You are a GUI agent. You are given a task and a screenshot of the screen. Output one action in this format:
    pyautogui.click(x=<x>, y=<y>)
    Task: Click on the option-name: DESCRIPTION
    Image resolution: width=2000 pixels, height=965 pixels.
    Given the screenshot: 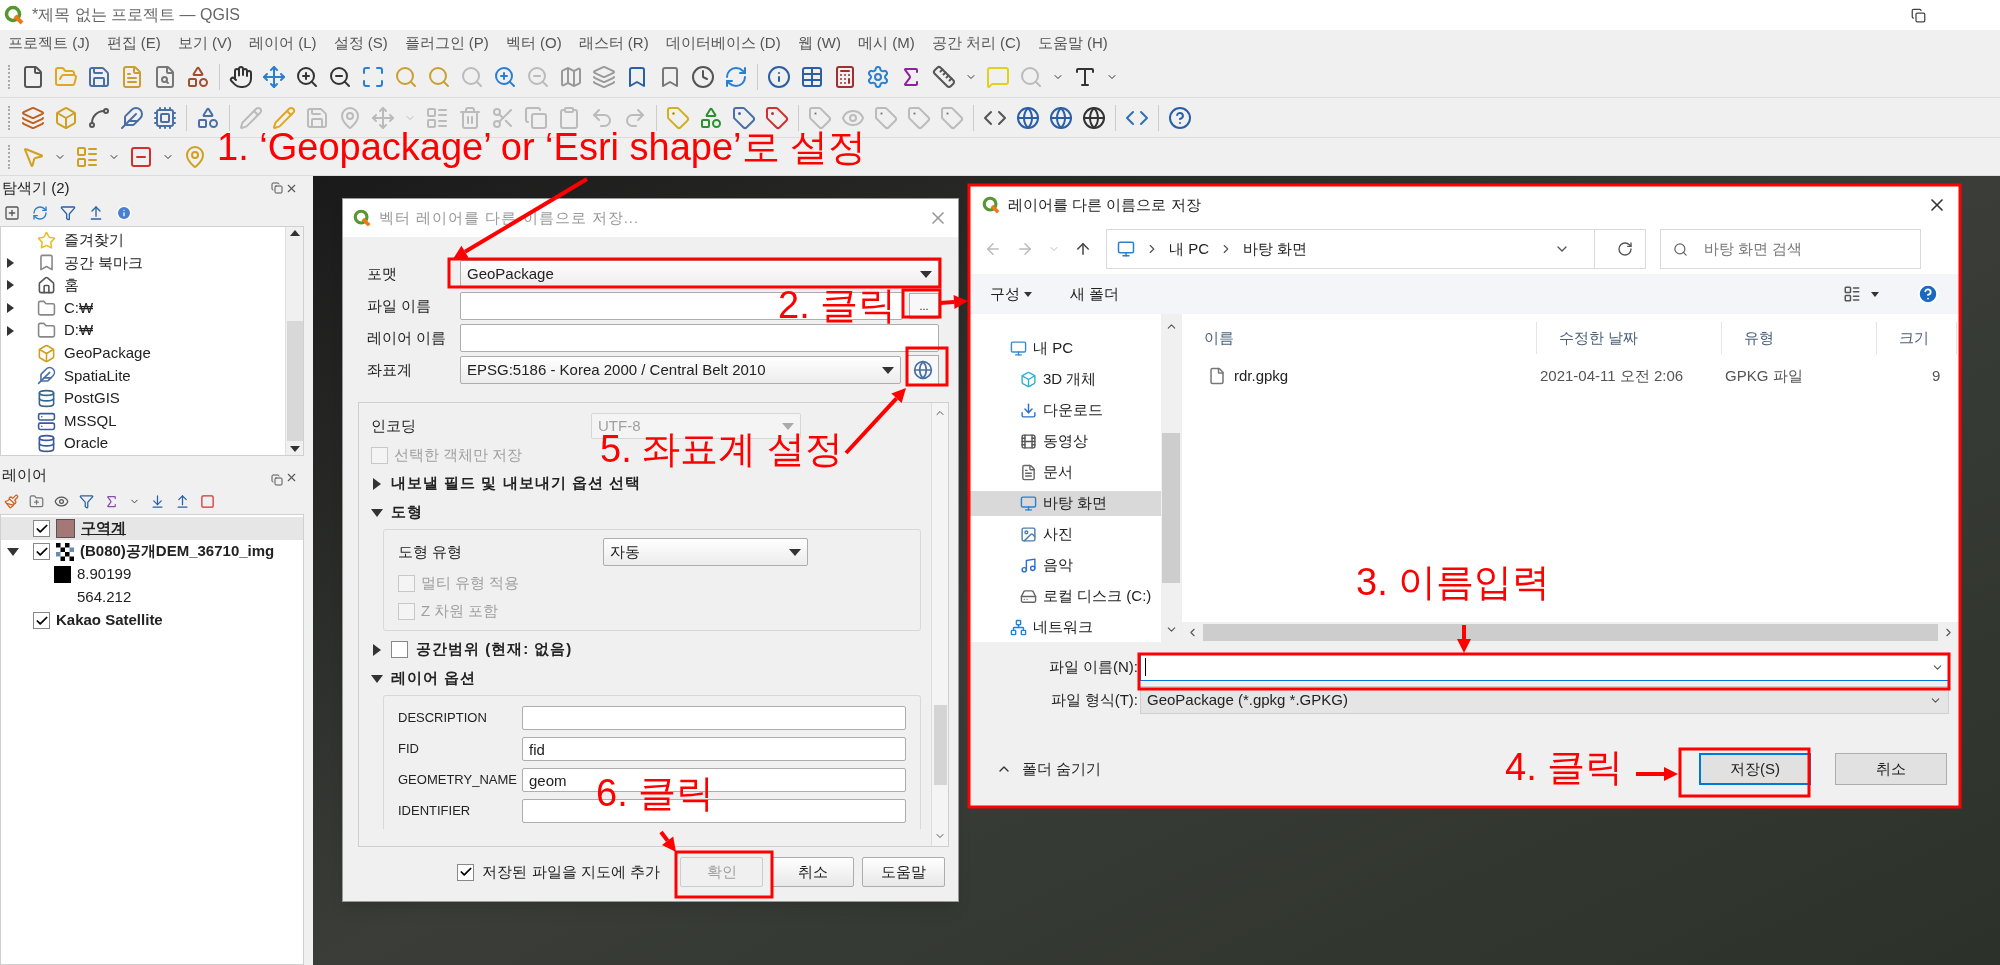 What is the action you would take?
    pyautogui.click(x=443, y=718)
    